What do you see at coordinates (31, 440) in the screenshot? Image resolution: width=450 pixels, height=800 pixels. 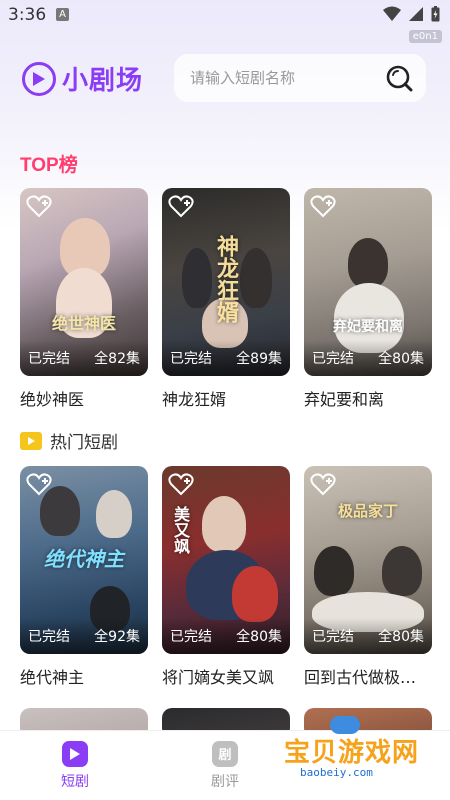 I see `clapperboard-icon` at bounding box center [31, 440].